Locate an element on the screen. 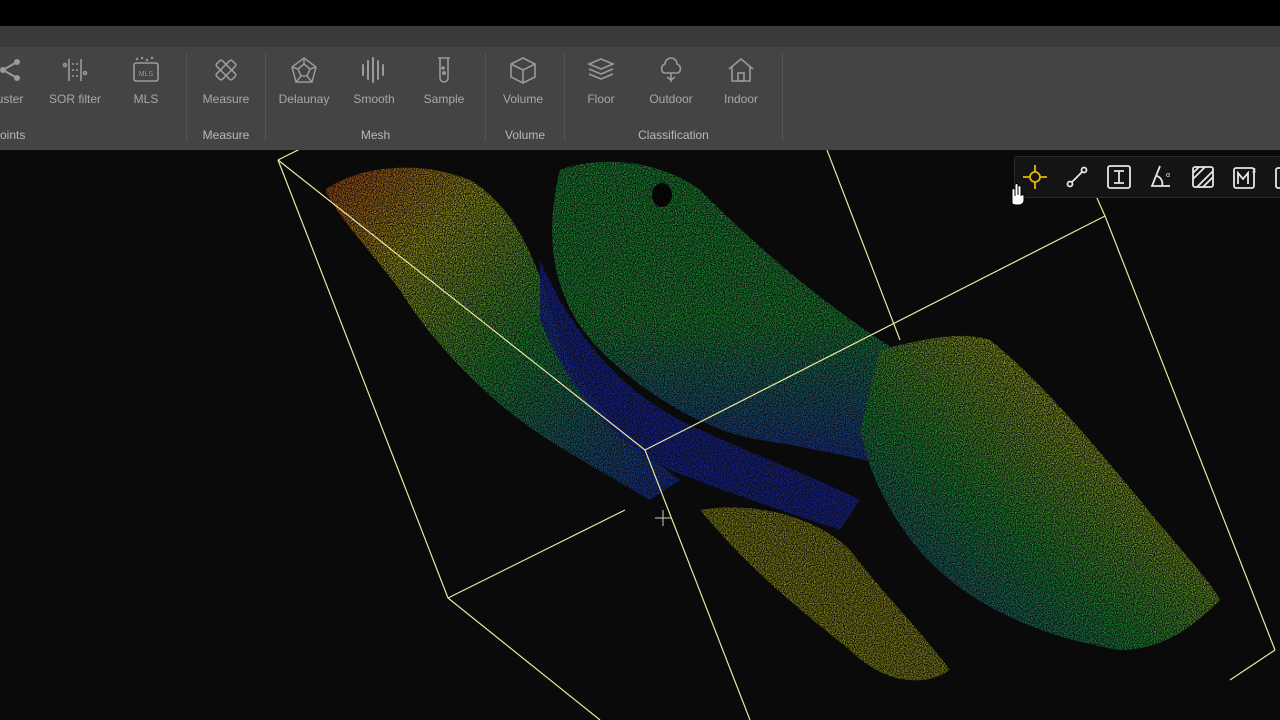 The height and width of the screenshot is (720, 1280). measure-floating-toolbar: α 3 is located at coordinates (1147, 177).